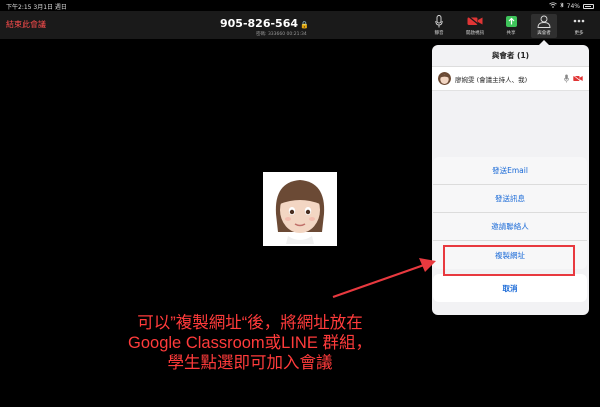 The image size is (600, 407). I want to click on participant-mic-icon, so click(566, 78).